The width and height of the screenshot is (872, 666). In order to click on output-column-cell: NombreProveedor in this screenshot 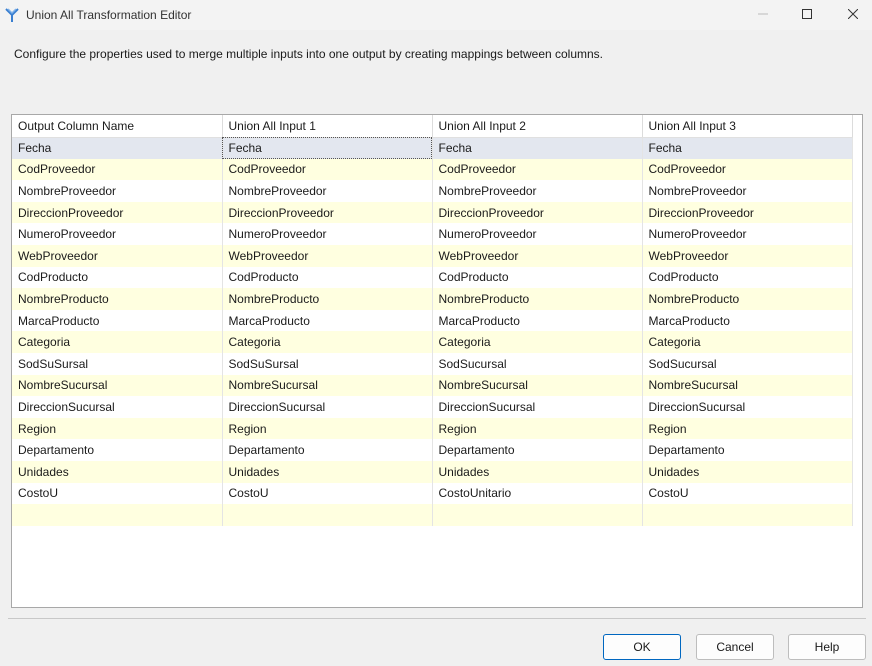, I will do `click(117, 191)`.